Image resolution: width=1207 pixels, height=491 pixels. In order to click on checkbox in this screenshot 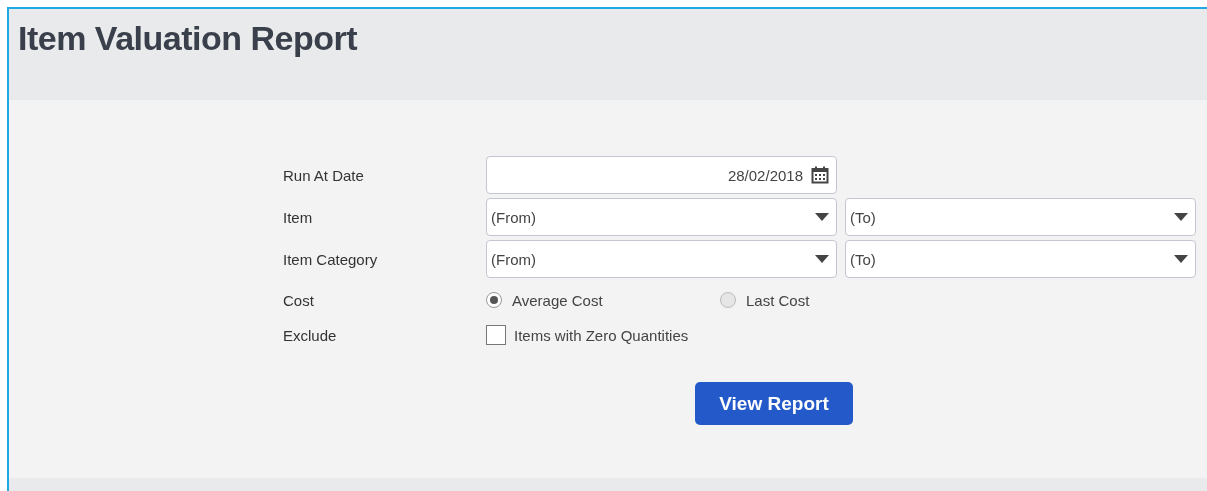, I will do `click(496, 335)`.